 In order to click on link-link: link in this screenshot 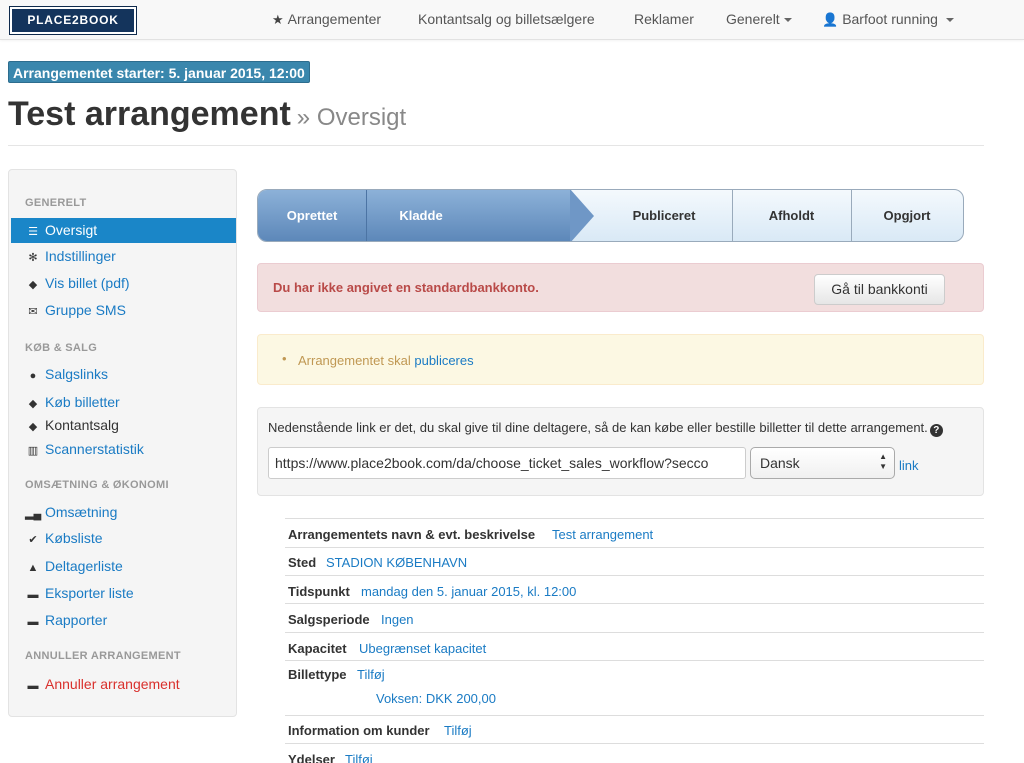, I will do `click(909, 465)`.